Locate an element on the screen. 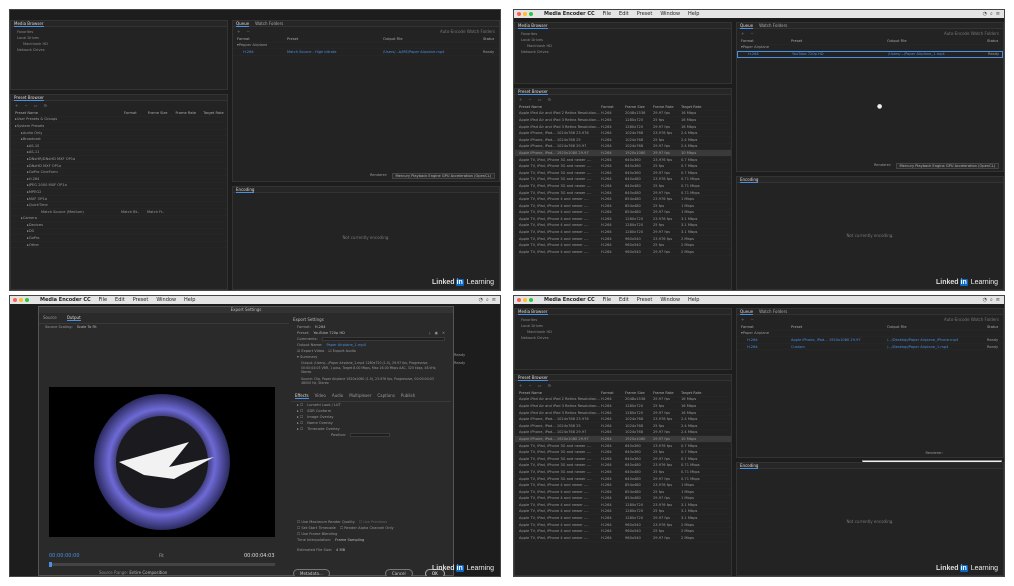 This screenshot has height=586, width=1014. watch-folders-tab: Watch Folders is located at coordinates (773, 311).